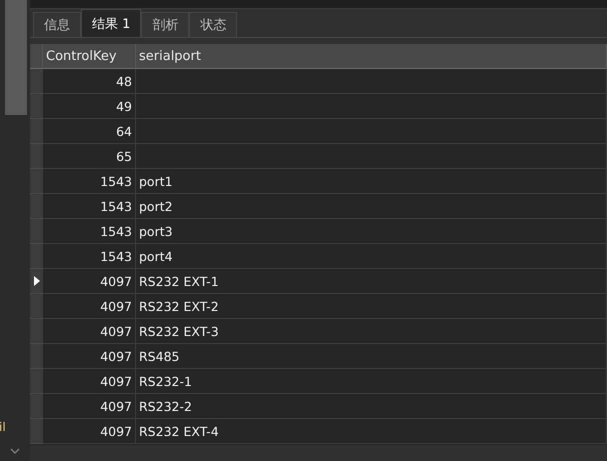 Image resolution: width=607 pixels, height=461 pixels. What do you see at coordinates (89, 81) in the screenshot?
I see `table-cell: 48` at bounding box center [89, 81].